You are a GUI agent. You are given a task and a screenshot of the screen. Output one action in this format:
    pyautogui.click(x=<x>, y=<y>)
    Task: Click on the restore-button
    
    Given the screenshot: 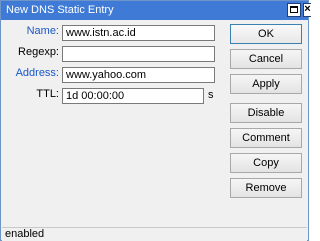 What is the action you would take?
    pyautogui.click(x=294, y=10)
    